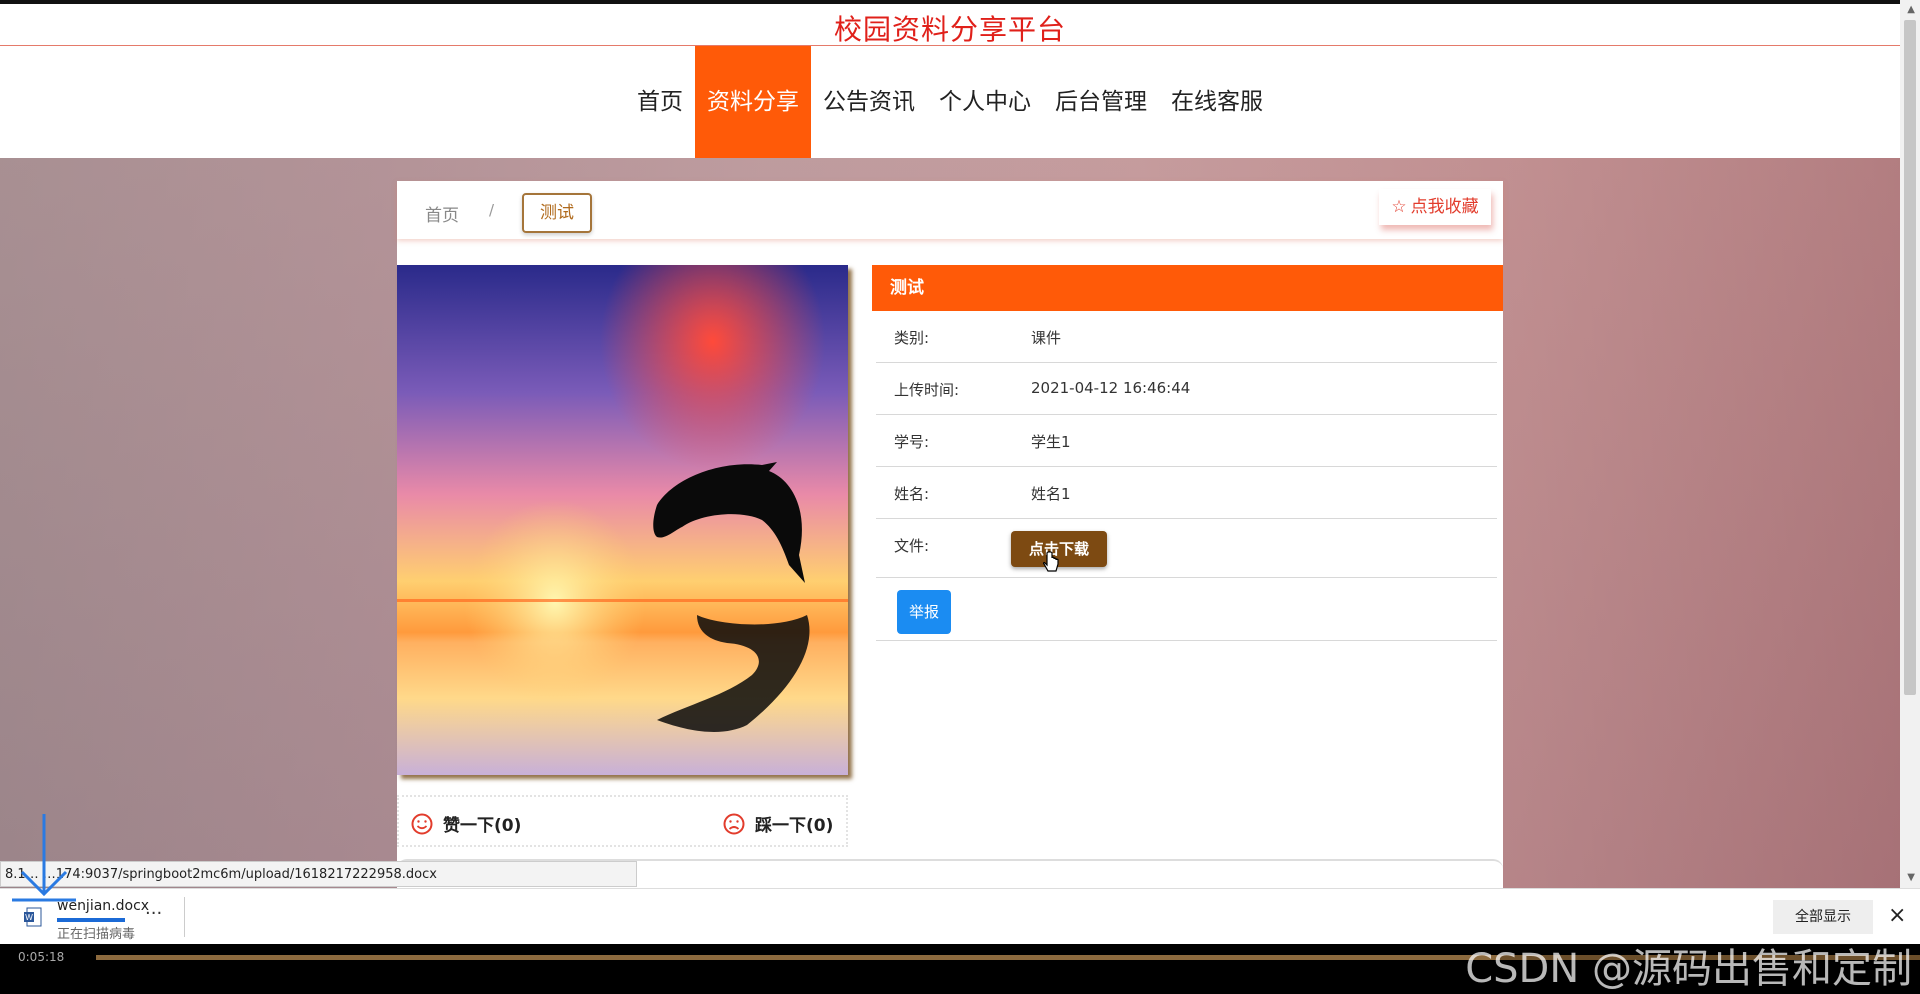  Describe the element at coordinates (912, 338) in the screenshot. I see `detail-key: 类别:` at that location.